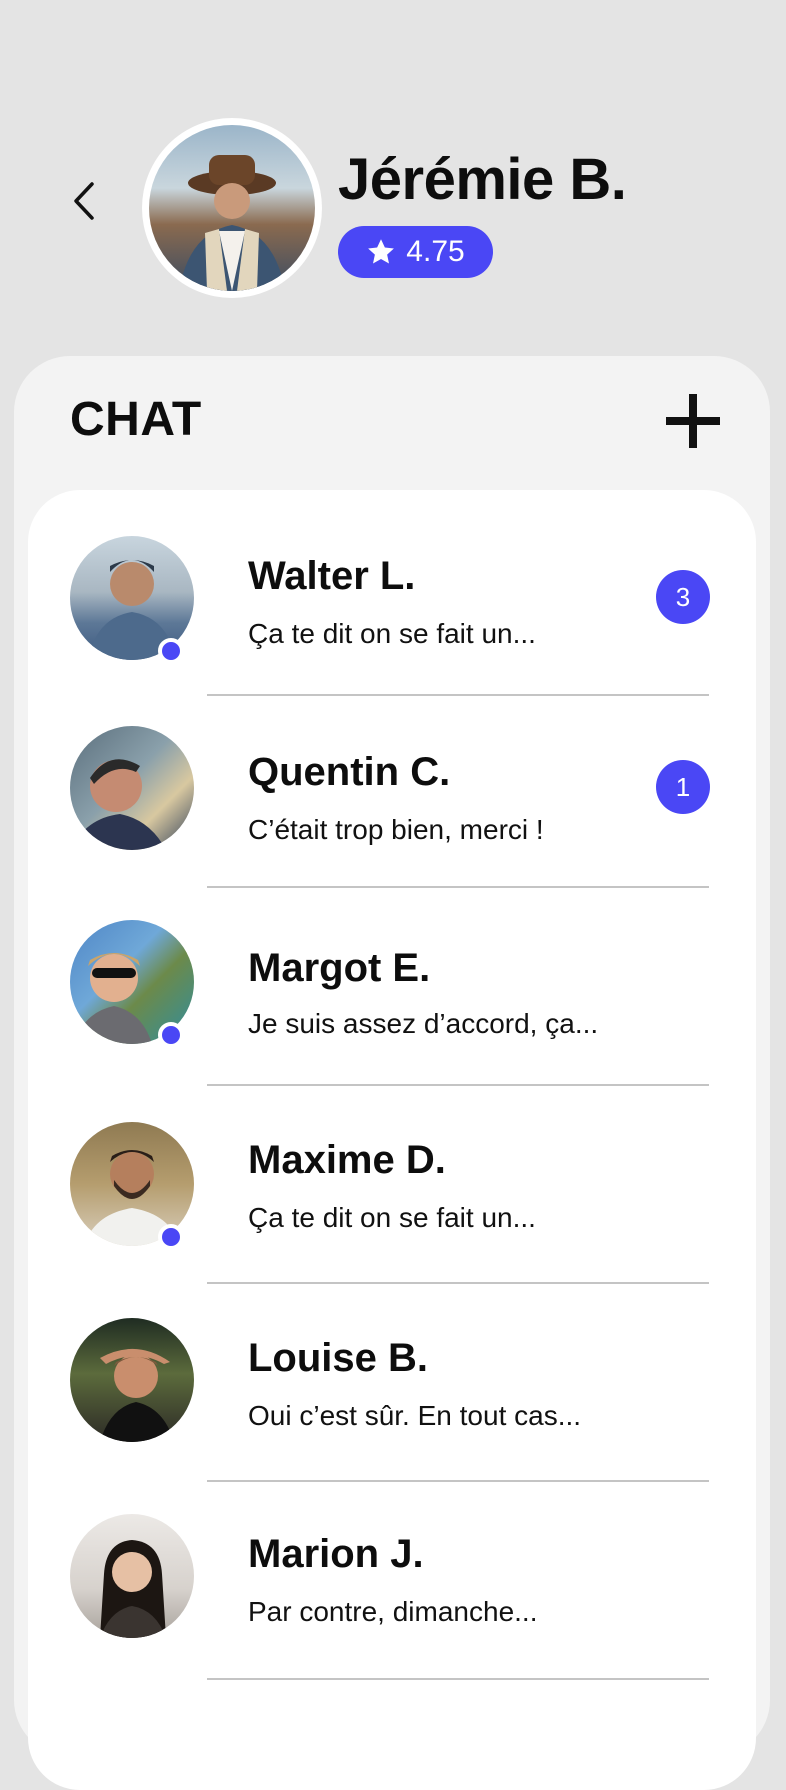 Image resolution: width=786 pixels, height=1790 pixels. Describe the element at coordinates (683, 597) in the screenshot. I see `unread-badge: 3` at that location.